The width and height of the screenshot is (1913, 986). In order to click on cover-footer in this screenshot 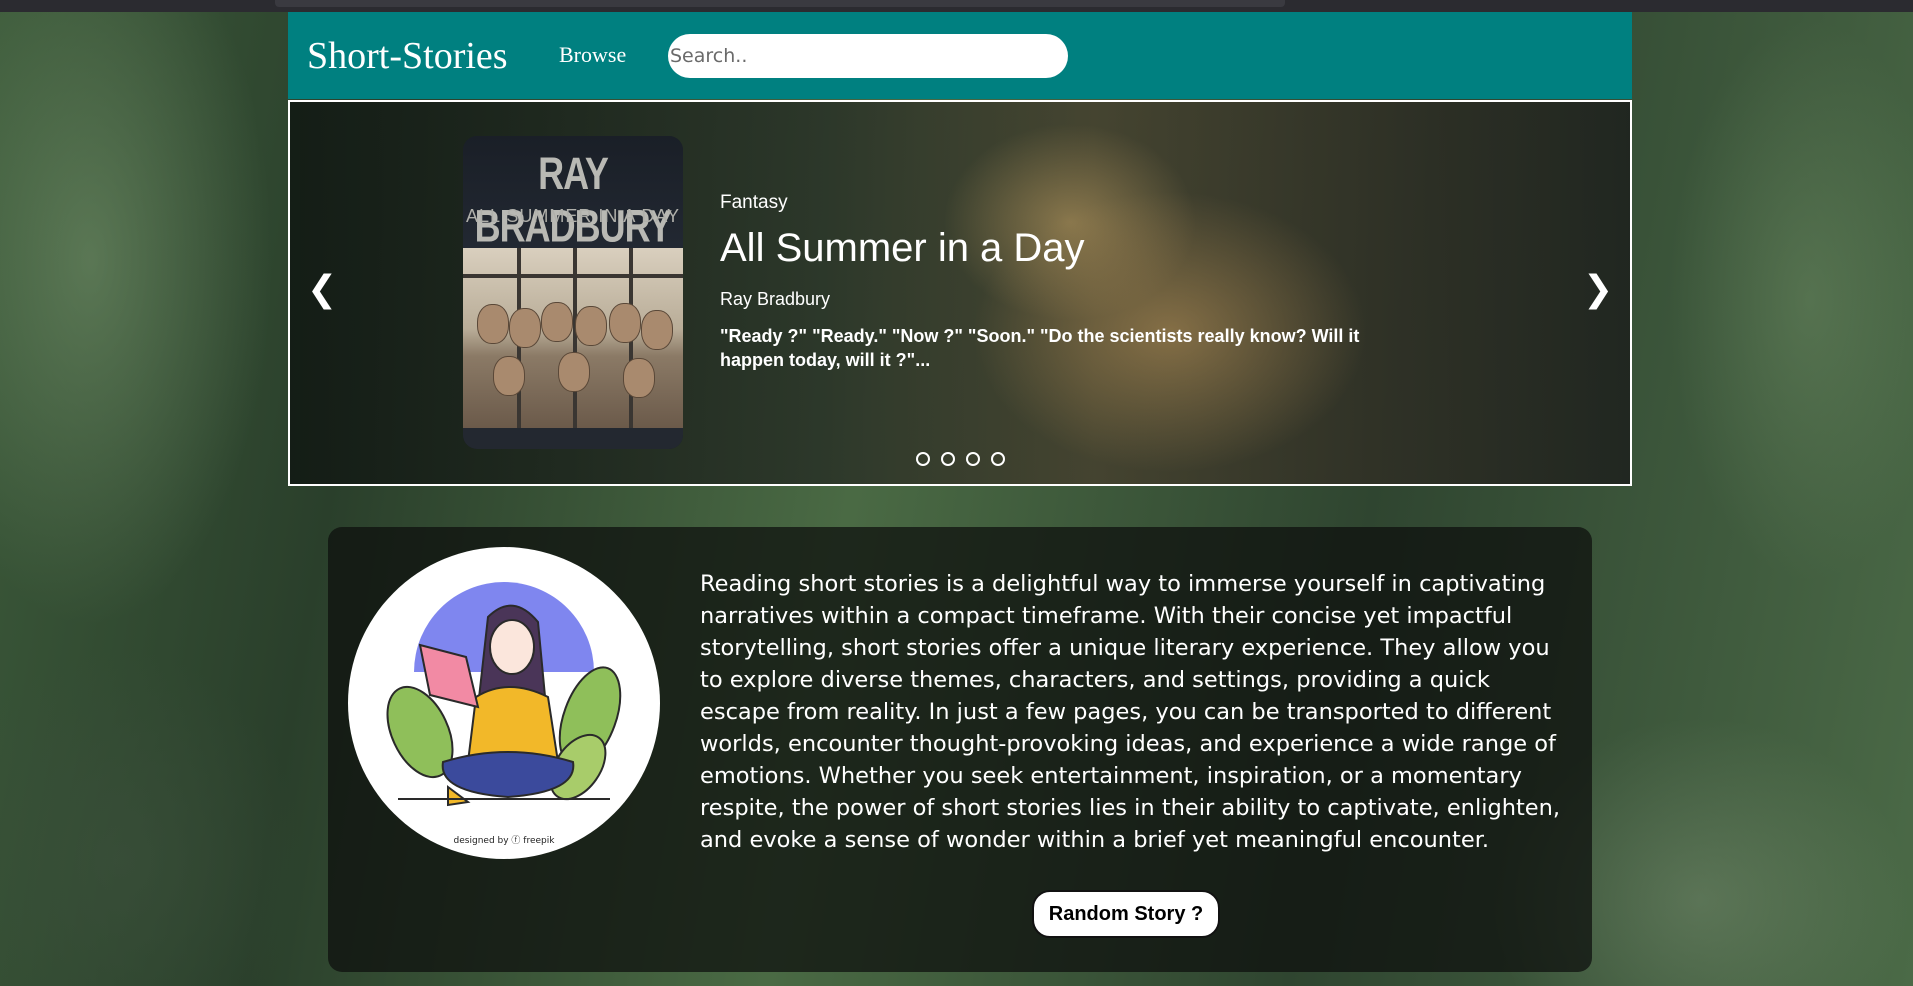, I will do `click(573, 438)`.